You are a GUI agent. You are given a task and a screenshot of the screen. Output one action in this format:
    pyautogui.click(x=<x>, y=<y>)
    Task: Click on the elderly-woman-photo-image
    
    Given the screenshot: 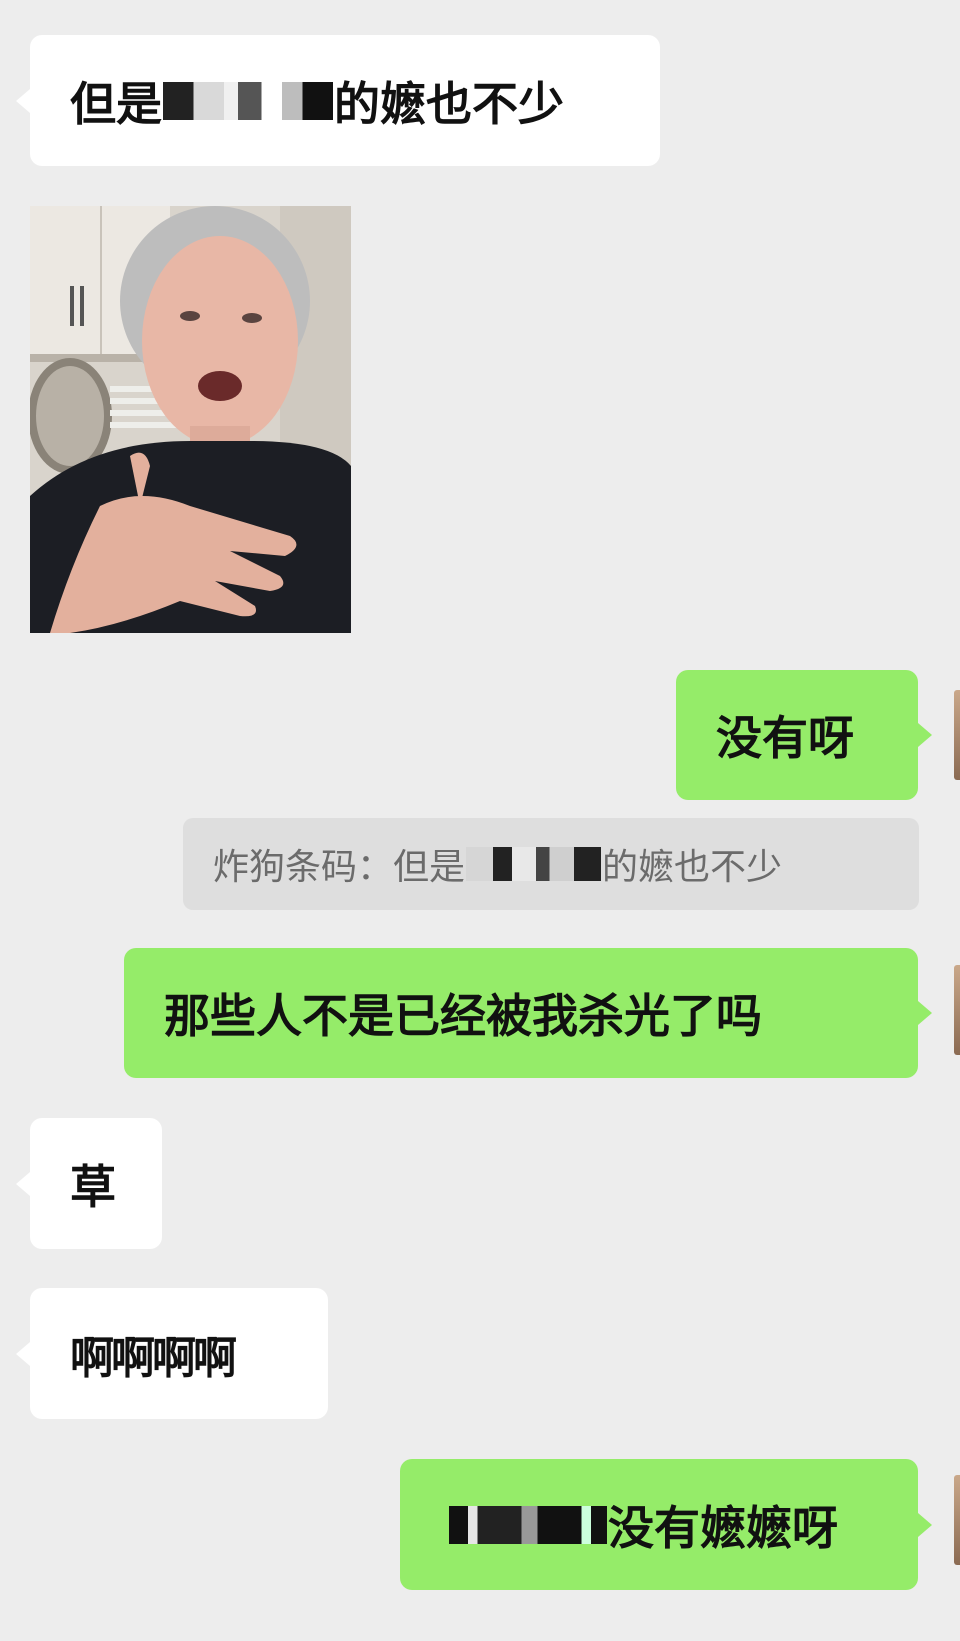 What is the action you would take?
    pyautogui.click(x=190, y=419)
    